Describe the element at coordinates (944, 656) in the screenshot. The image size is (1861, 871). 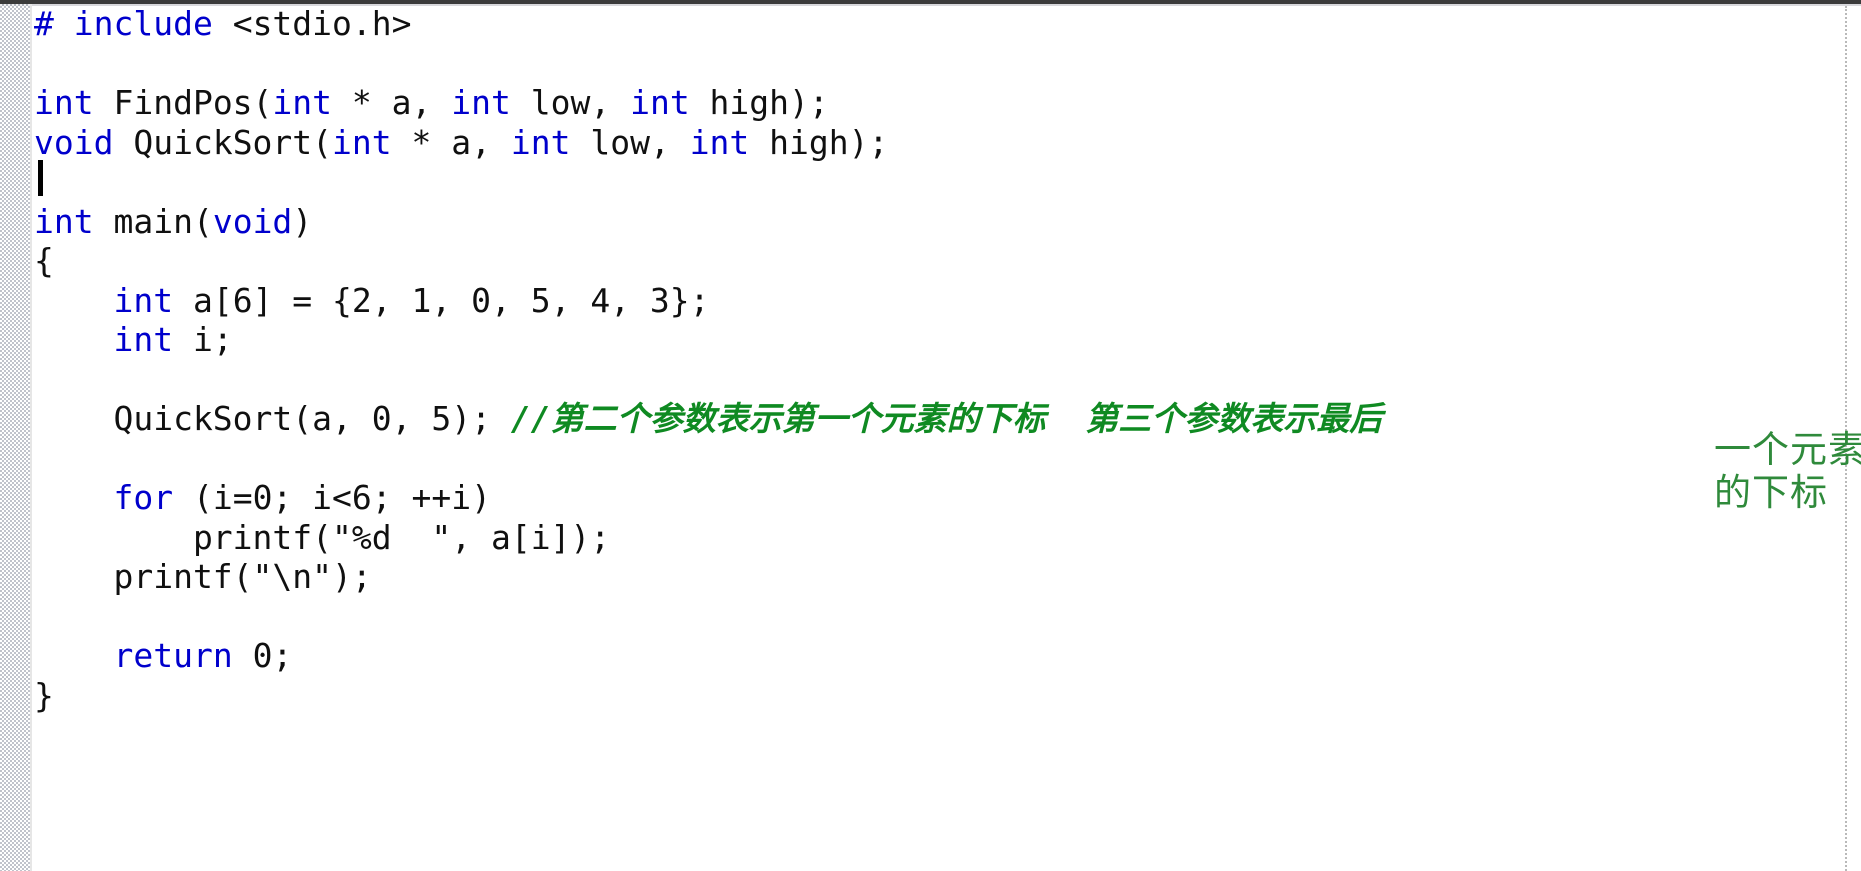
I see `code-line: return 0;` at that location.